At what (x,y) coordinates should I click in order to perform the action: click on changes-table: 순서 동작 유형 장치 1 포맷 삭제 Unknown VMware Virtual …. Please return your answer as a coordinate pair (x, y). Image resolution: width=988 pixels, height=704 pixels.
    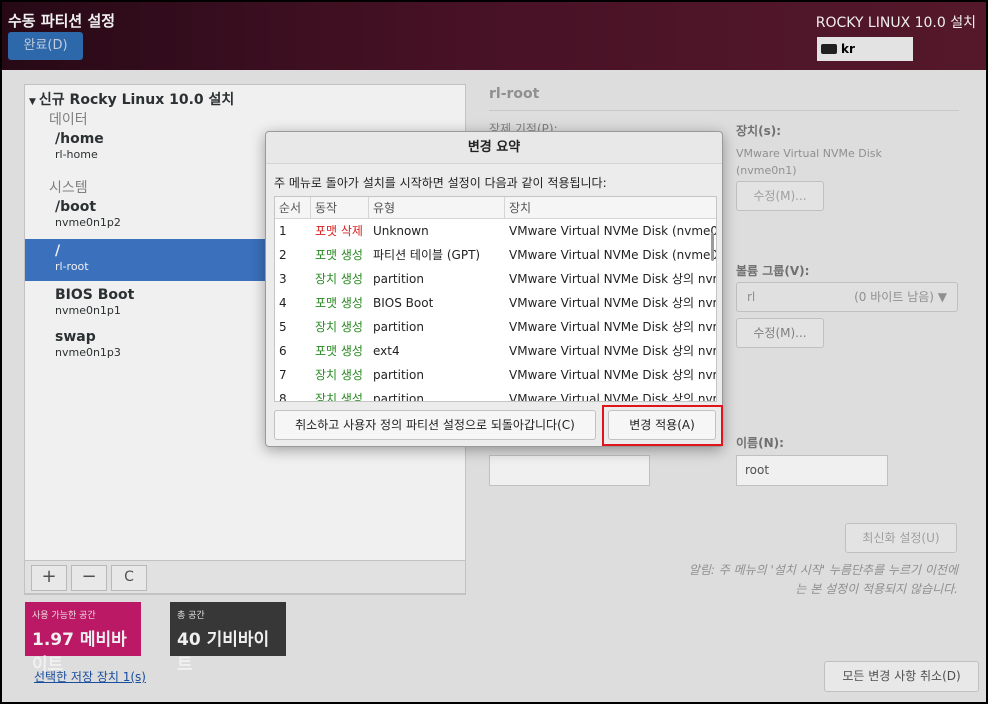
    Looking at the image, I should click on (495, 299).